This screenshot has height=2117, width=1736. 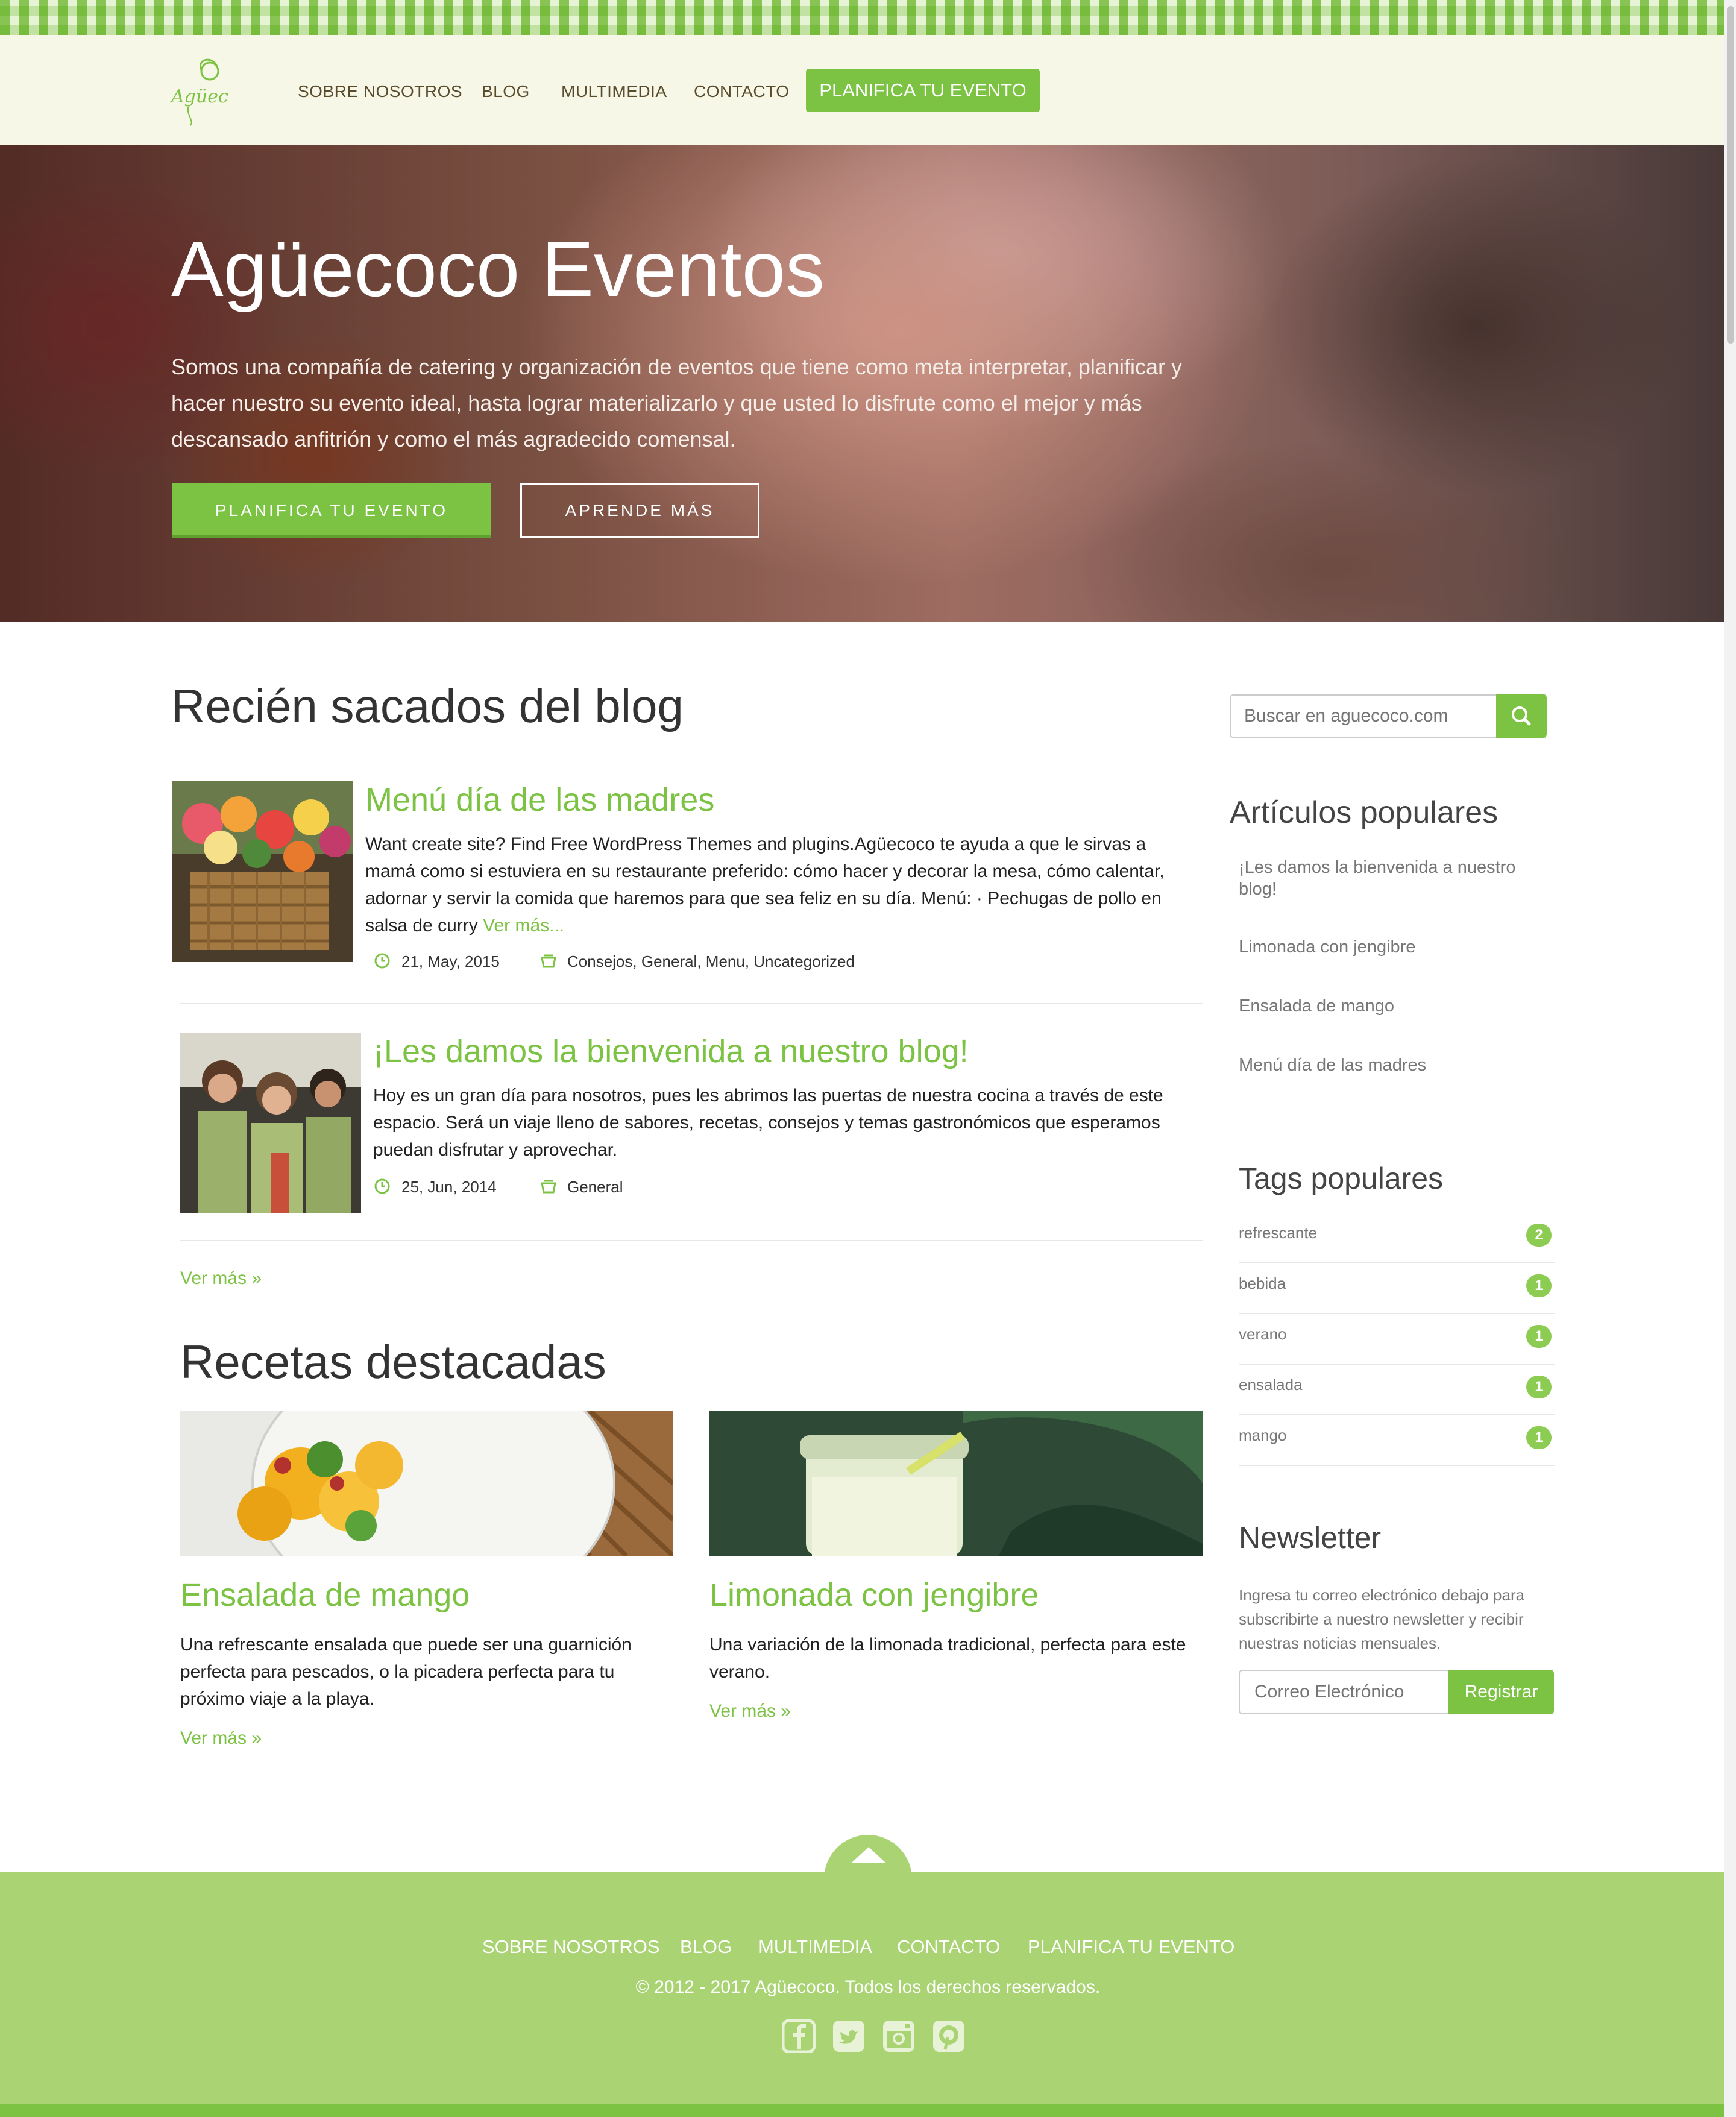 I want to click on lemonade-photo-icon, so click(x=956, y=1483).